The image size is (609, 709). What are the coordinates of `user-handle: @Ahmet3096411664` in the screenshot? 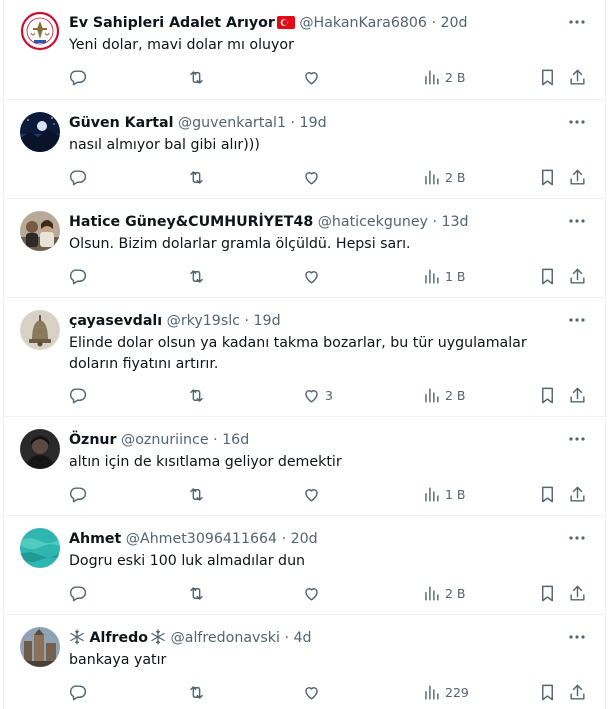 It's located at (201, 539).